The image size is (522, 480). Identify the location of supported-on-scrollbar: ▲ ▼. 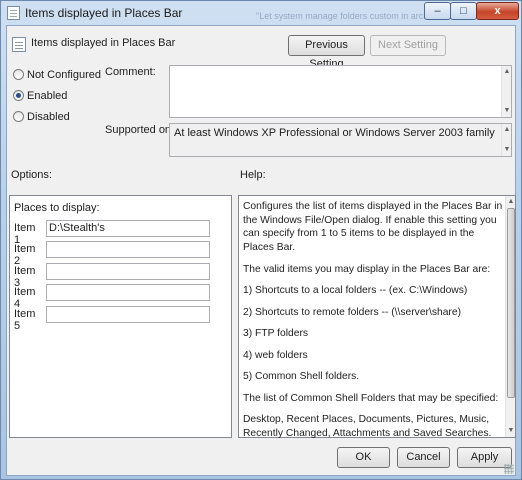
(506, 140).